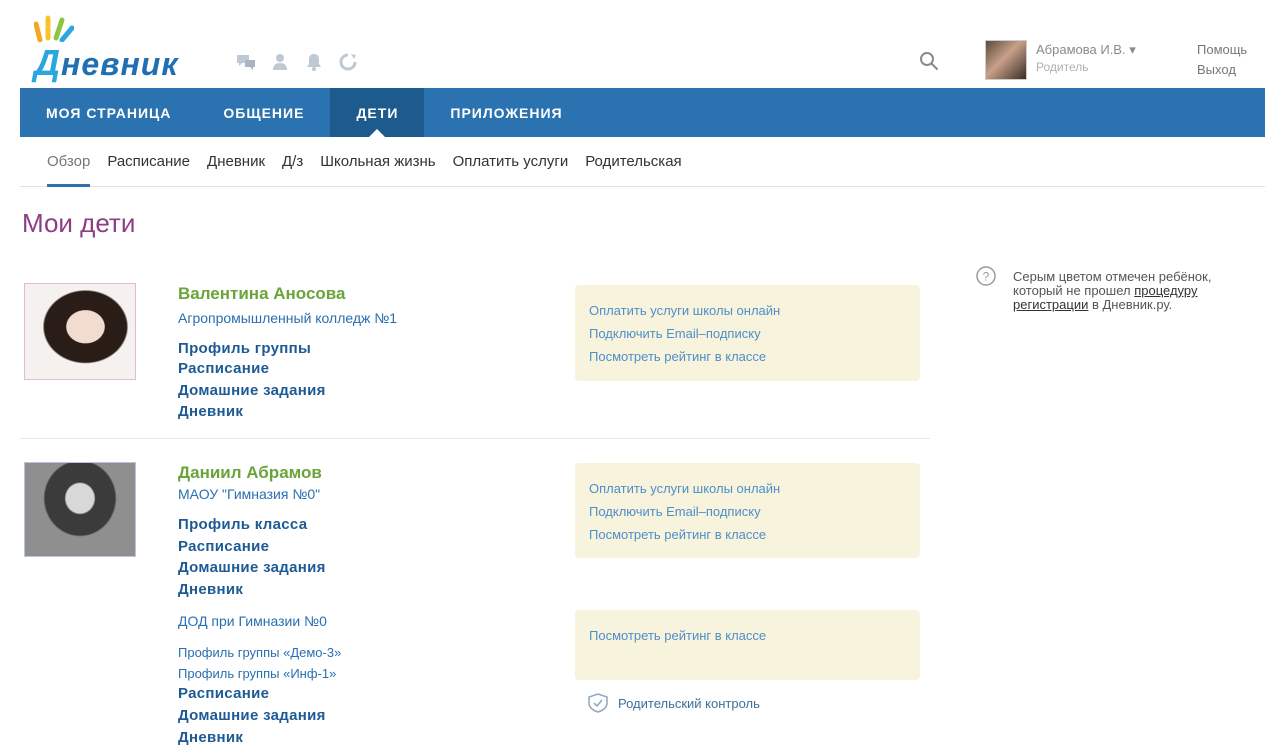 The image size is (1265, 751). I want to click on bell-icon, so click(314, 62).